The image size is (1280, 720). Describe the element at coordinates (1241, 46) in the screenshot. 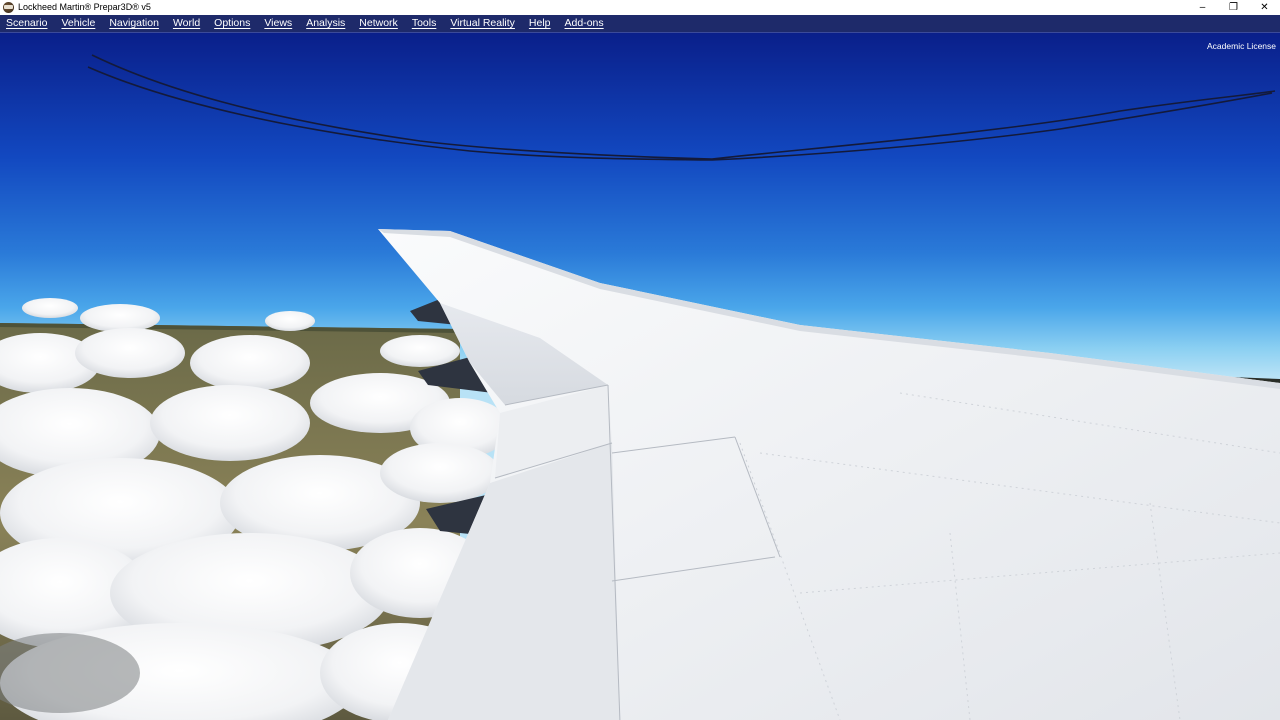

I see `license-label: Academic License` at that location.